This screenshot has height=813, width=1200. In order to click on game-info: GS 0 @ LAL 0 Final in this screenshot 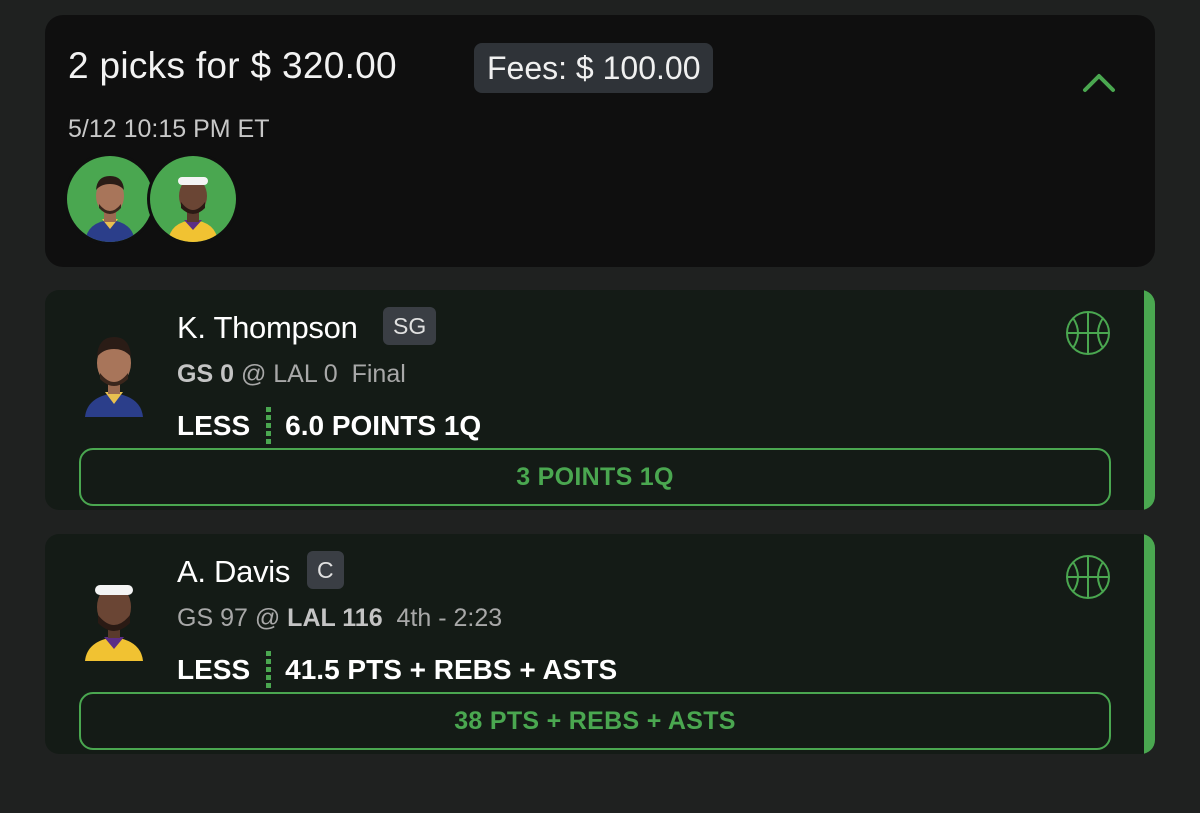, I will do `click(291, 374)`.